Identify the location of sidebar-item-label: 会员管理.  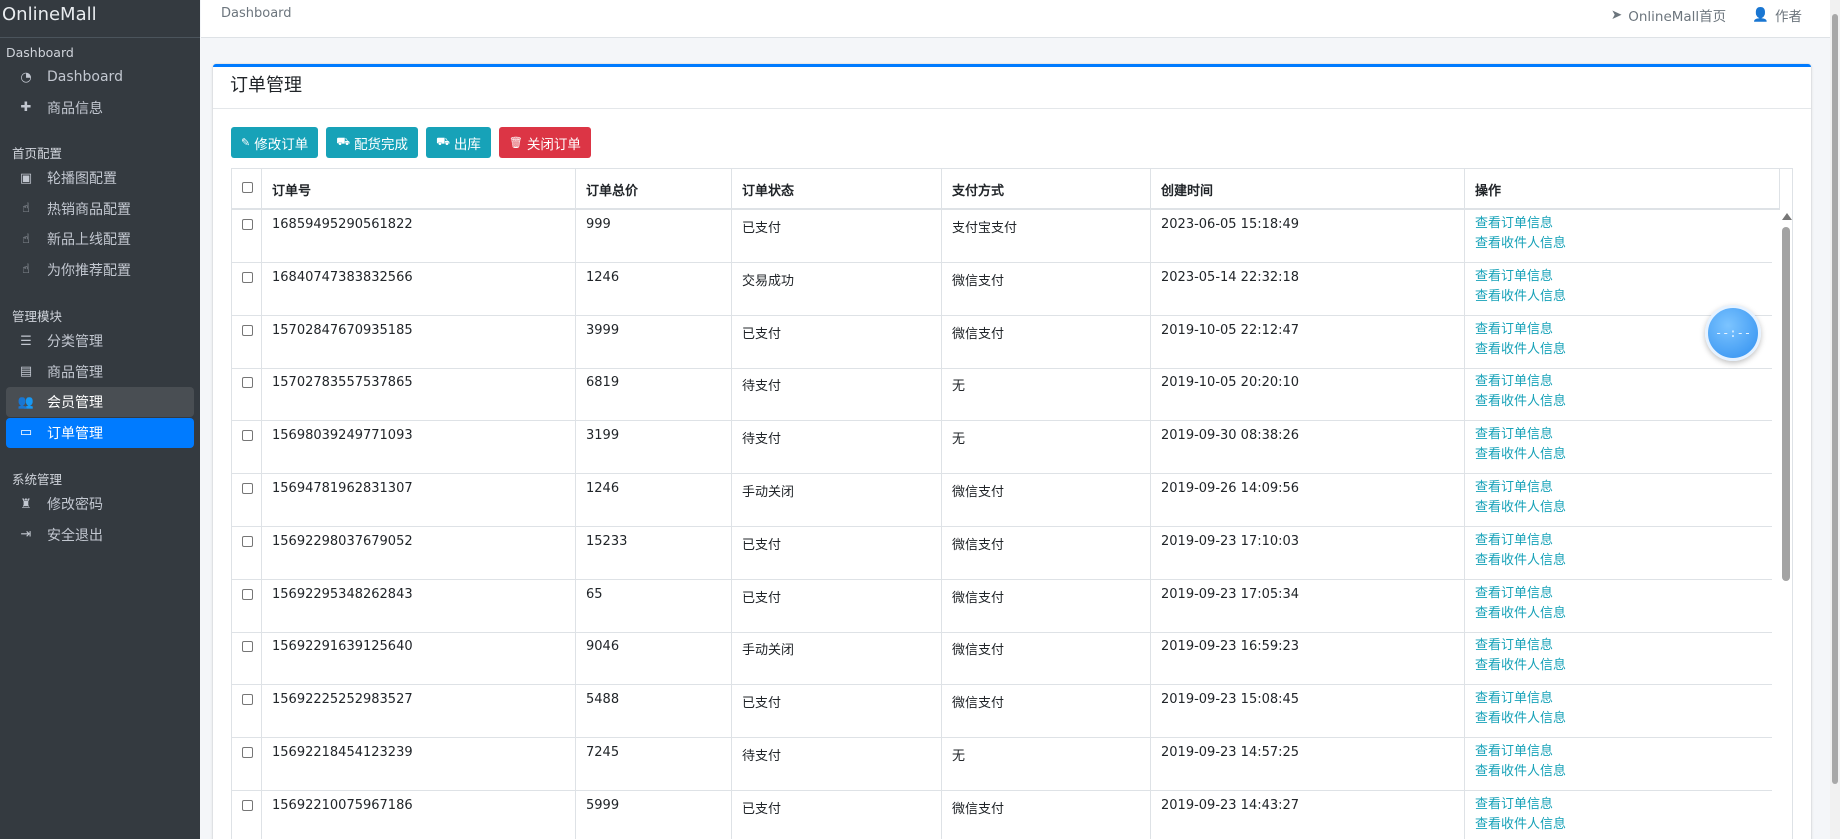
(75, 403).